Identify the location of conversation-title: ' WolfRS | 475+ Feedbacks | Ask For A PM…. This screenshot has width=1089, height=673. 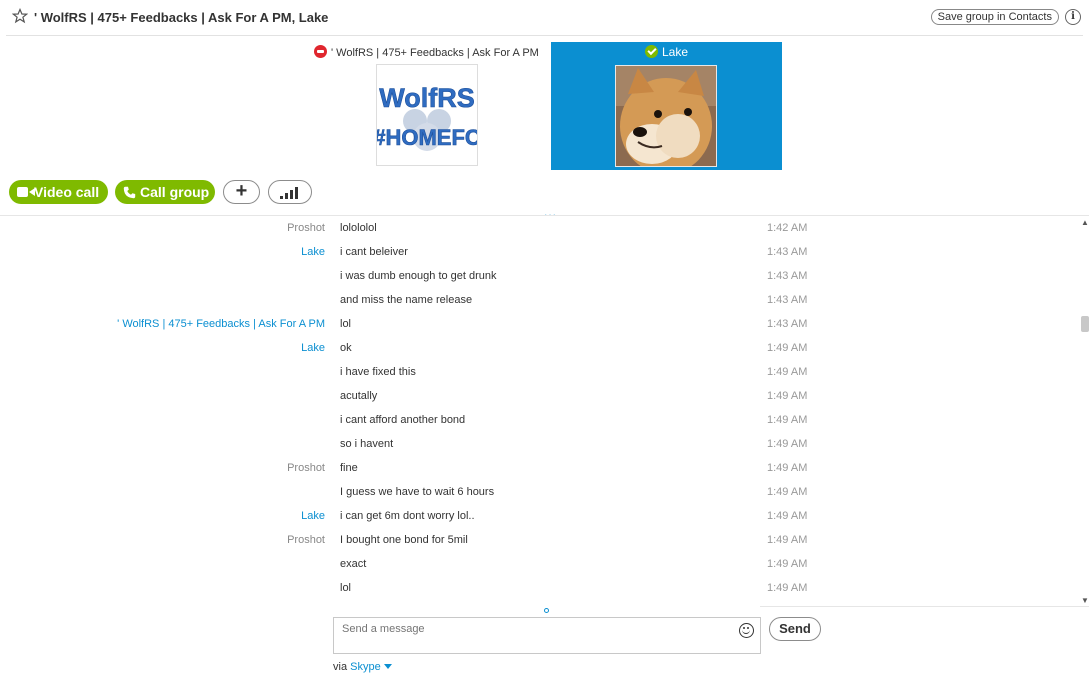
(181, 17).